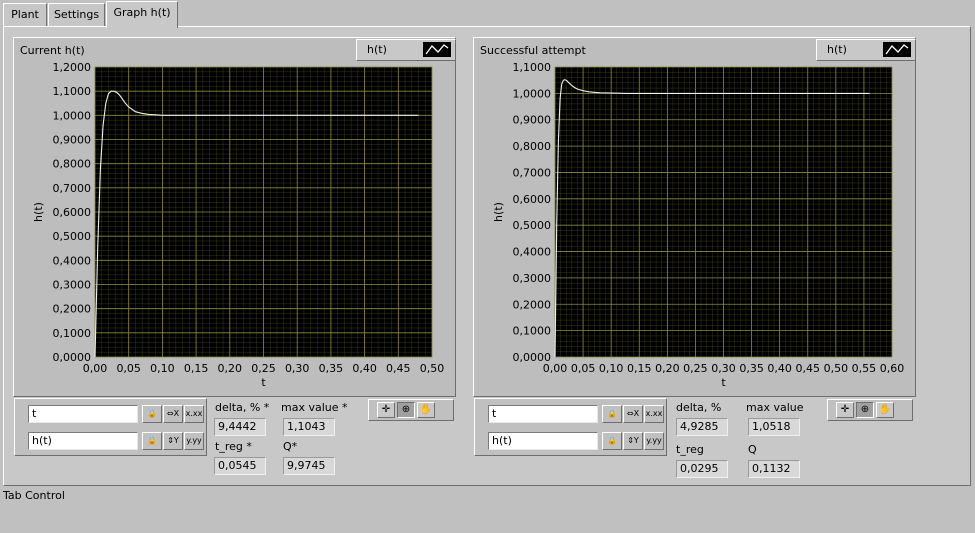  I want to click on delta-value: 9,4442, so click(240, 427).